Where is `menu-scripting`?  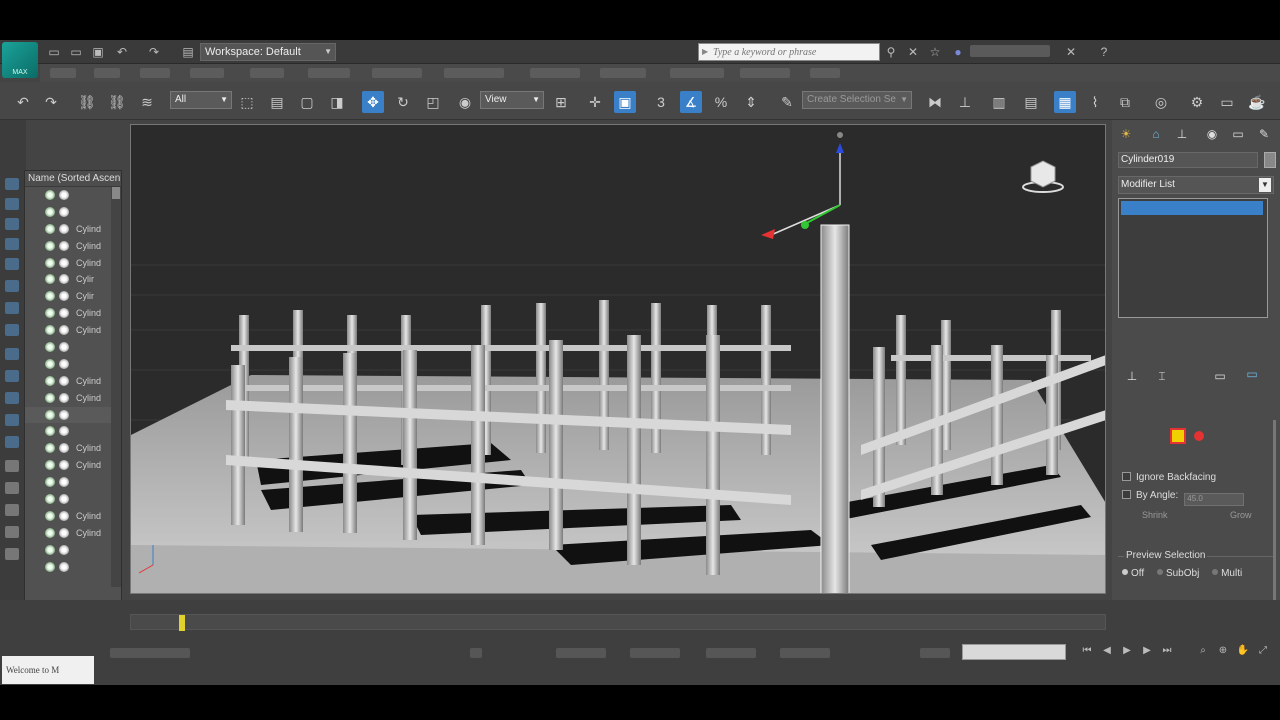
menu-scripting is located at coordinates (765, 73).